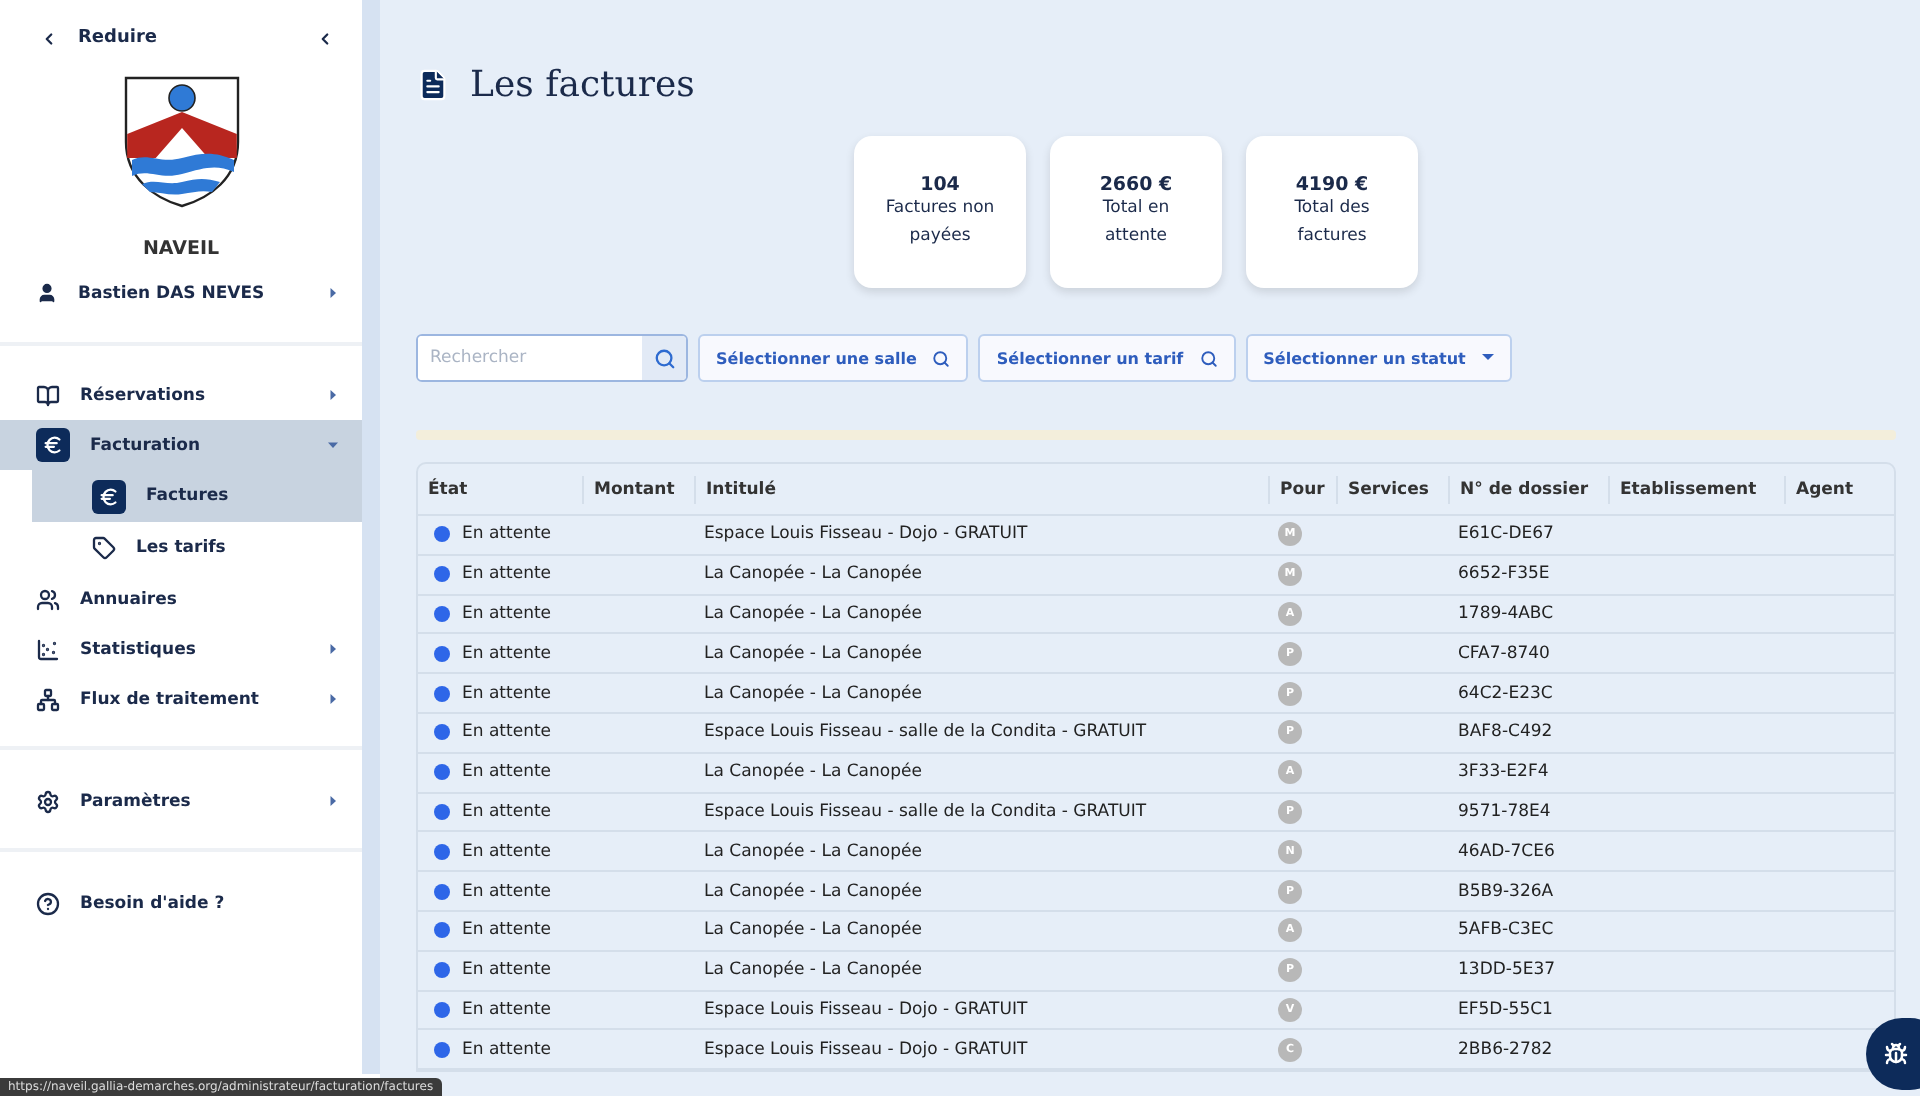  Describe the element at coordinates (197, 496) in the screenshot. I see `sidebar-subitem: Factures` at that location.